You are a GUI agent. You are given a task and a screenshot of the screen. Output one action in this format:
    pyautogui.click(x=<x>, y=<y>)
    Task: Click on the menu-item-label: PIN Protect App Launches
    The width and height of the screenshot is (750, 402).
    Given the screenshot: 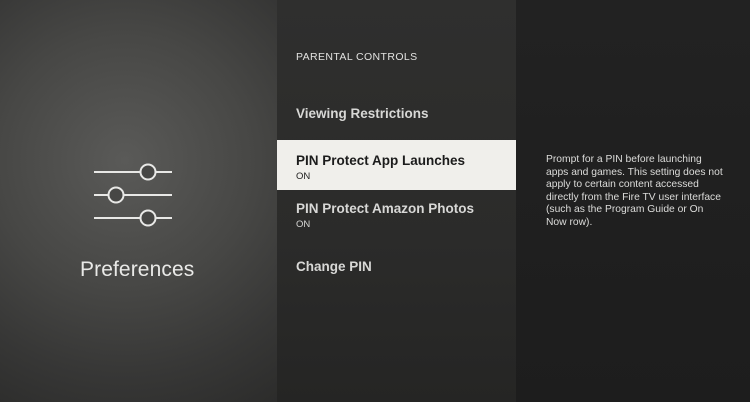 What is the action you would take?
    pyautogui.click(x=381, y=160)
    